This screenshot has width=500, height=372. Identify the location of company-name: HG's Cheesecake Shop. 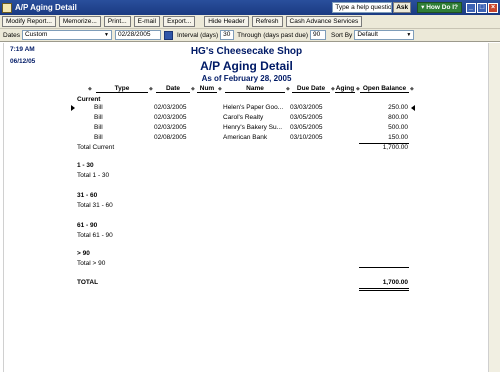
(246, 51).